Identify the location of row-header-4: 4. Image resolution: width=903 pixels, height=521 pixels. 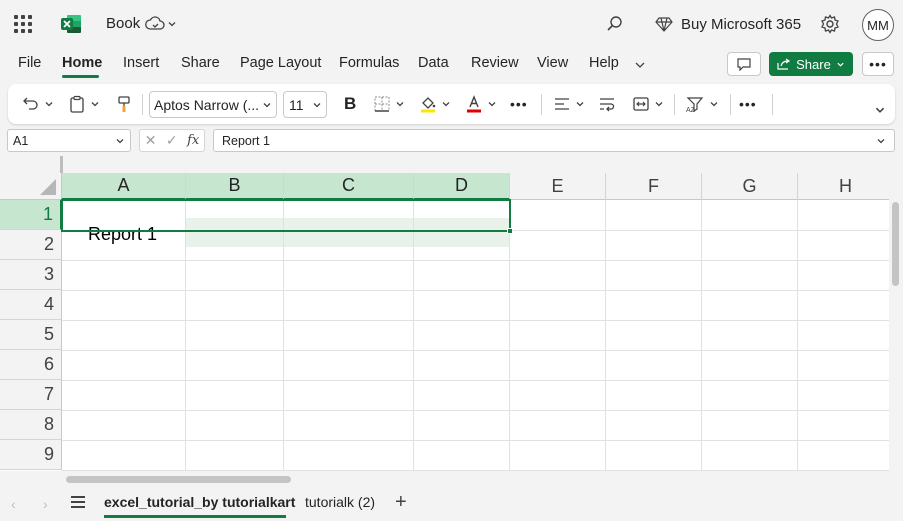
(31, 305).